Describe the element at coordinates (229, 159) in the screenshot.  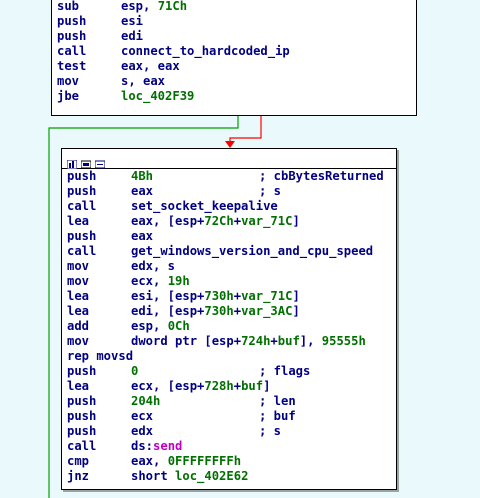
I see `block-titlebar` at that location.